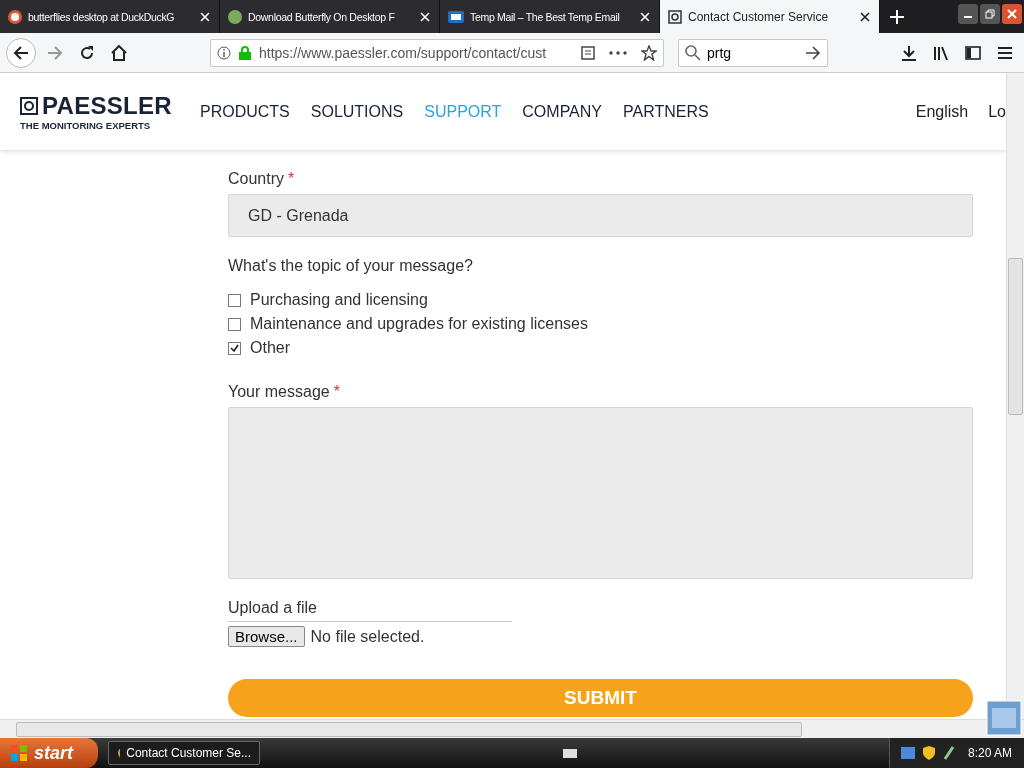  Describe the element at coordinates (1004, 718) in the screenshot. I see `window-icon` at that location.